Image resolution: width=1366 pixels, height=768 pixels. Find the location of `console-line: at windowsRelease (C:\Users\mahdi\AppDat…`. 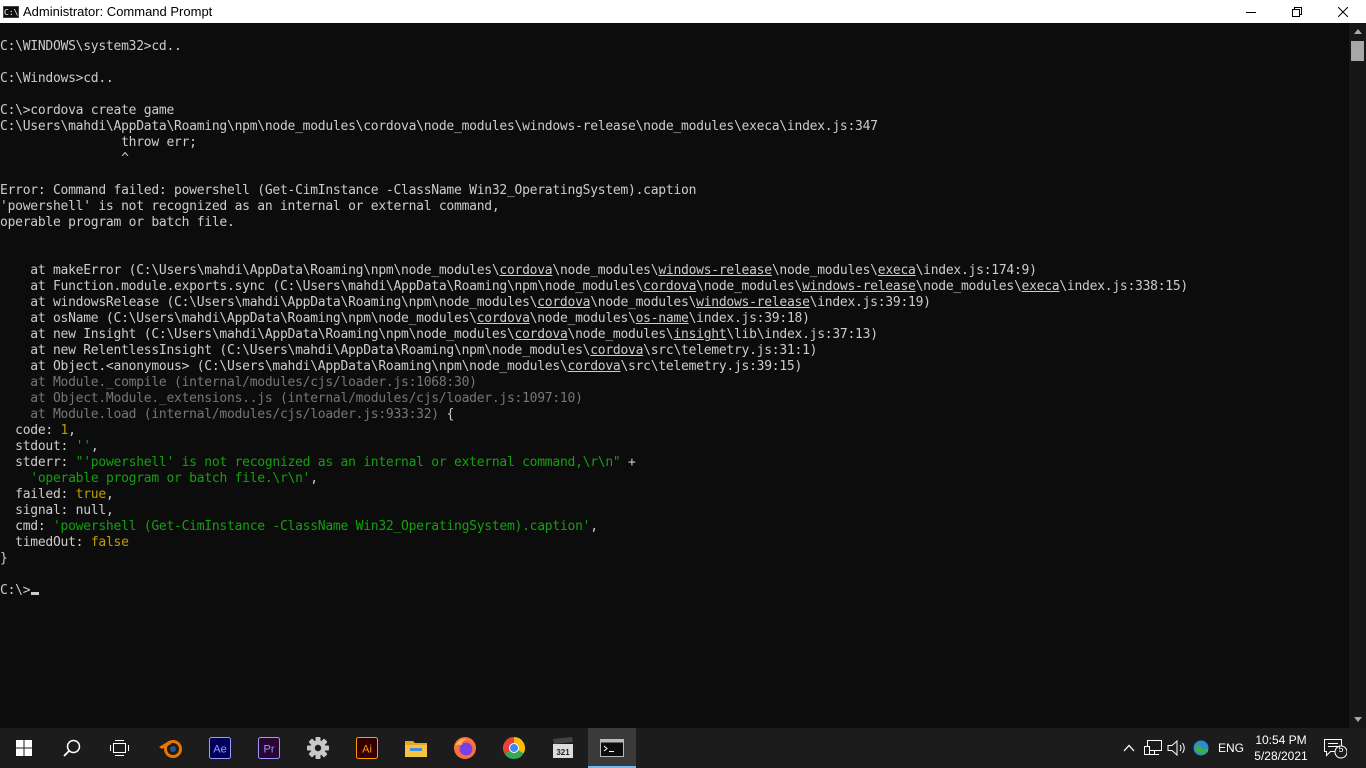

console-line: at windowsRelease (C:\Users\mahdi\AppDat… is located at coordinates (674, 303).